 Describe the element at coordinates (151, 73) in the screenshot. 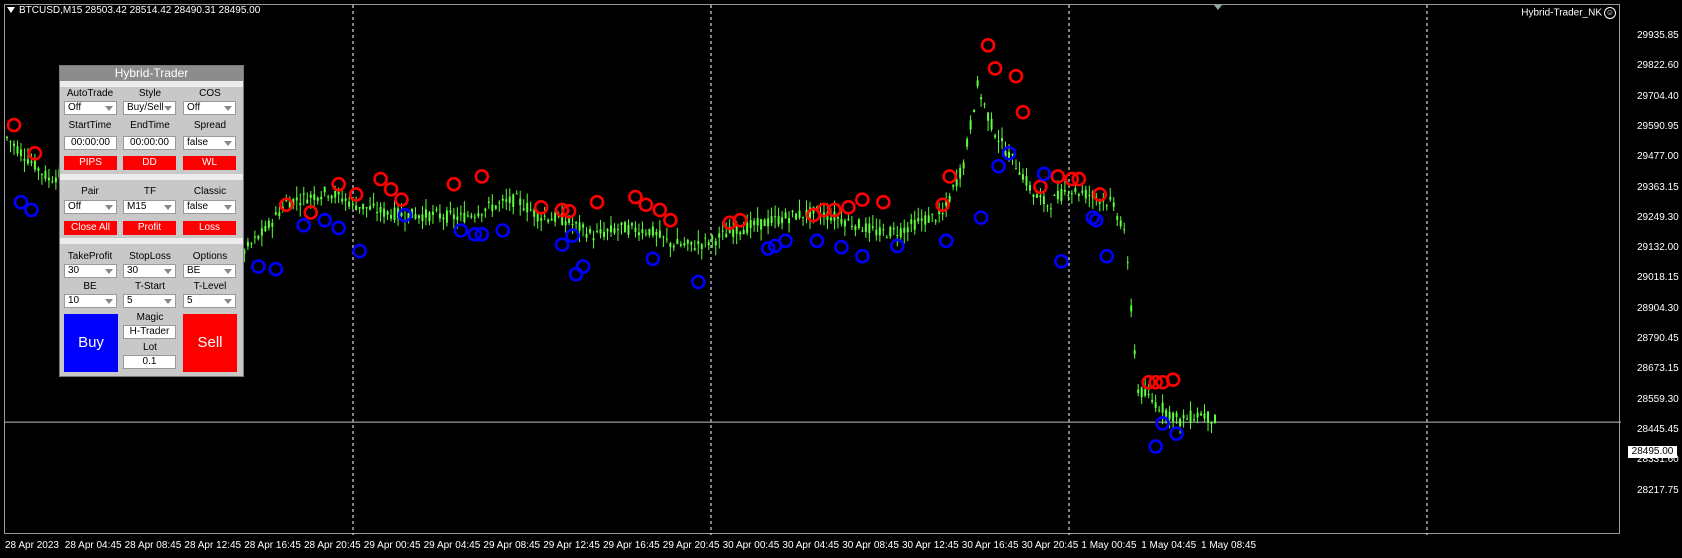

I see `panel-title: Hybrid-Trader` at that location.